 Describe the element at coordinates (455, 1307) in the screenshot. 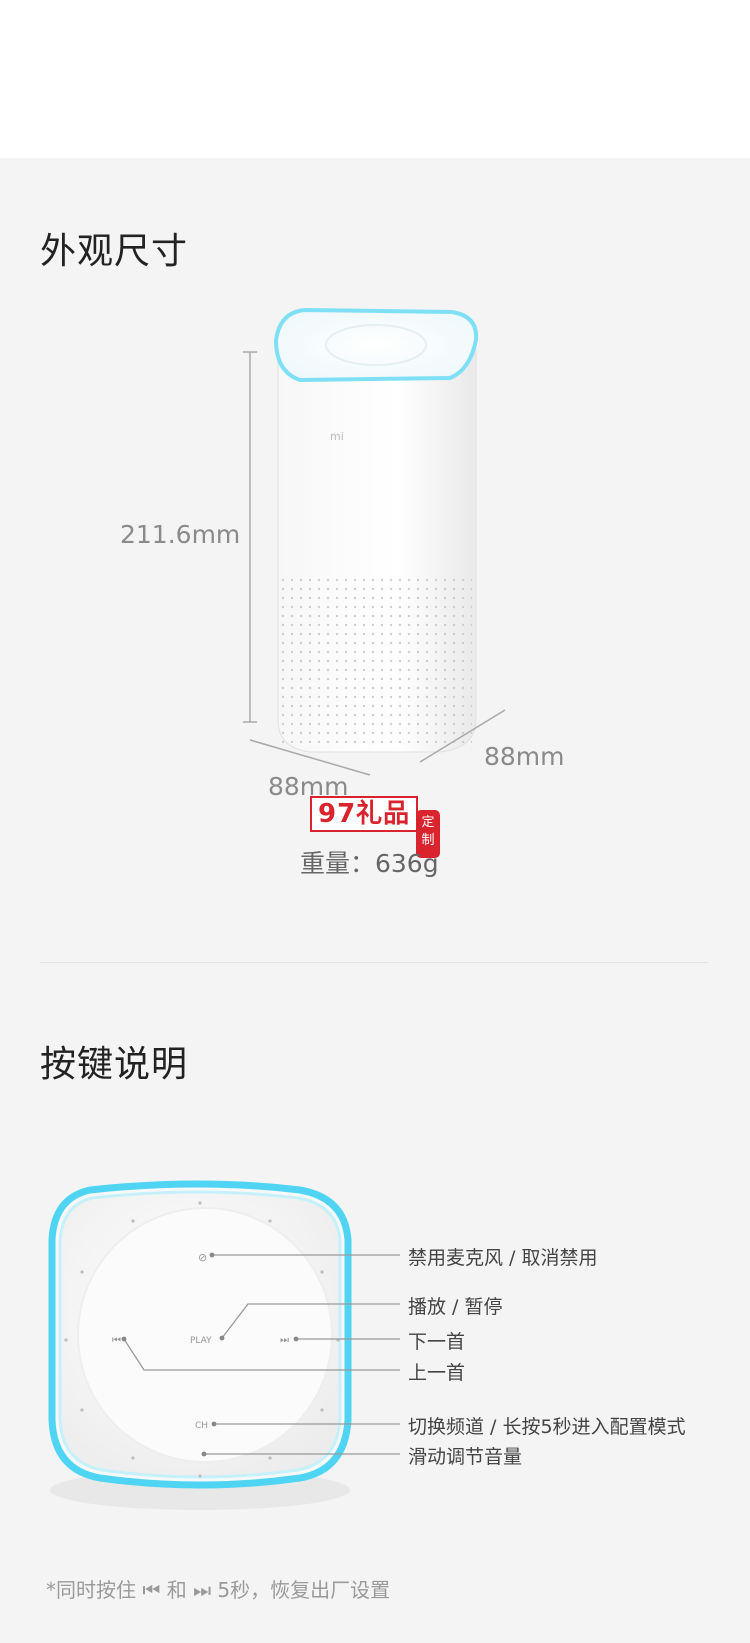

I see `callout-play: 播放 / 暂停` at that location.